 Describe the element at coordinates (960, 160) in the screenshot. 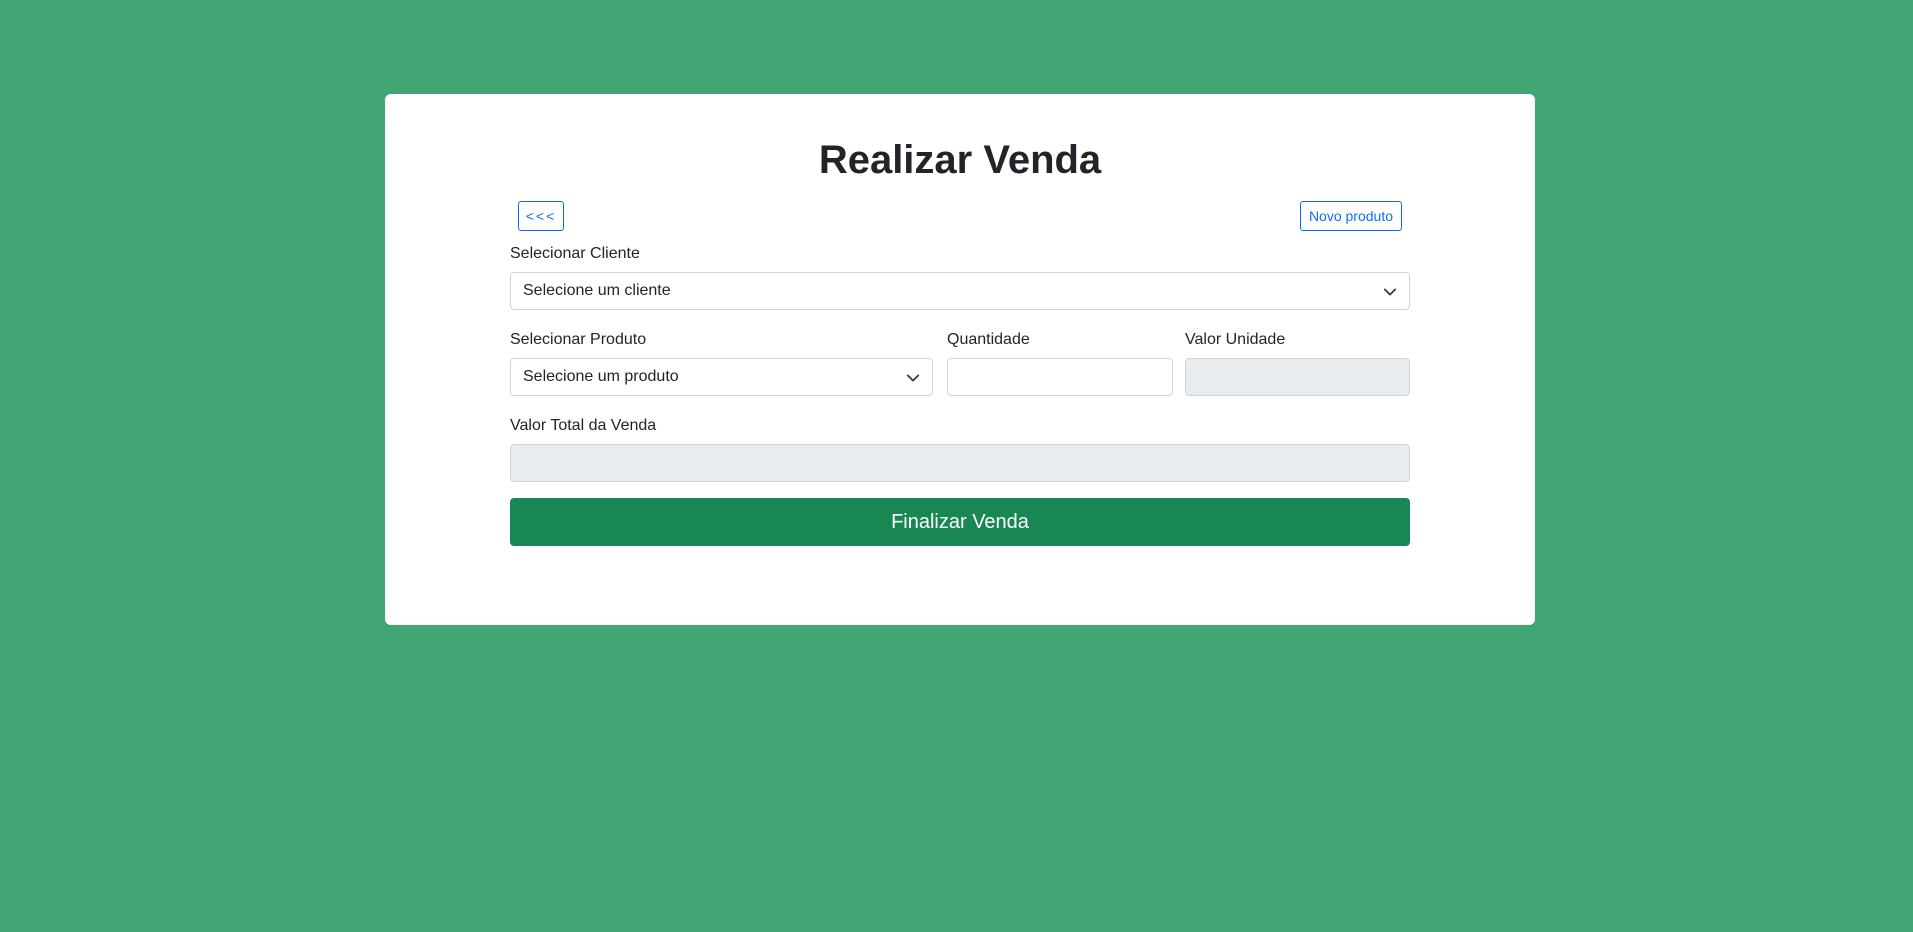

I see `page-title: Realizar Venda` at that location.